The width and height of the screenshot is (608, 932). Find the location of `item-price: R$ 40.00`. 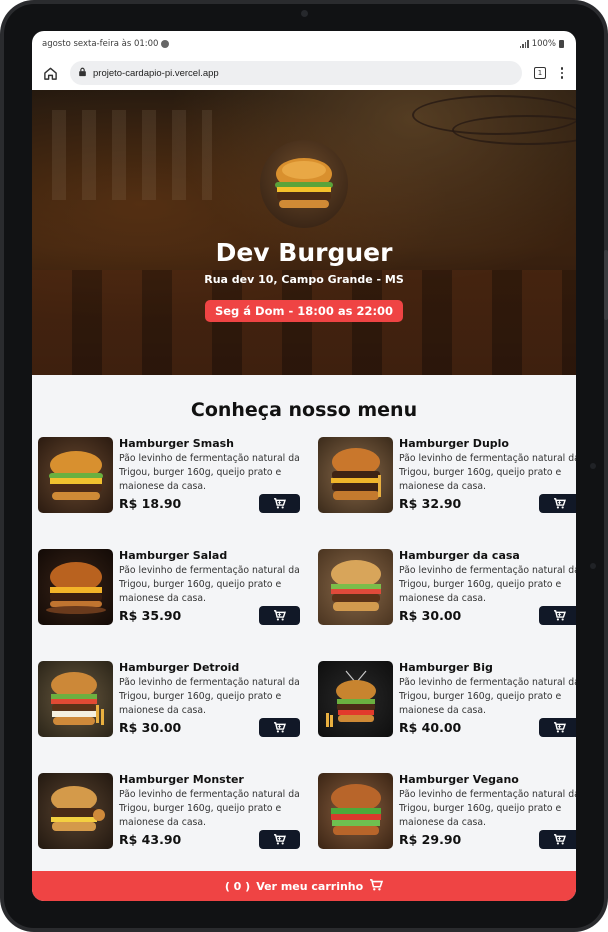

item-price: R$ 40.00 is located at coordinates (430, 727).